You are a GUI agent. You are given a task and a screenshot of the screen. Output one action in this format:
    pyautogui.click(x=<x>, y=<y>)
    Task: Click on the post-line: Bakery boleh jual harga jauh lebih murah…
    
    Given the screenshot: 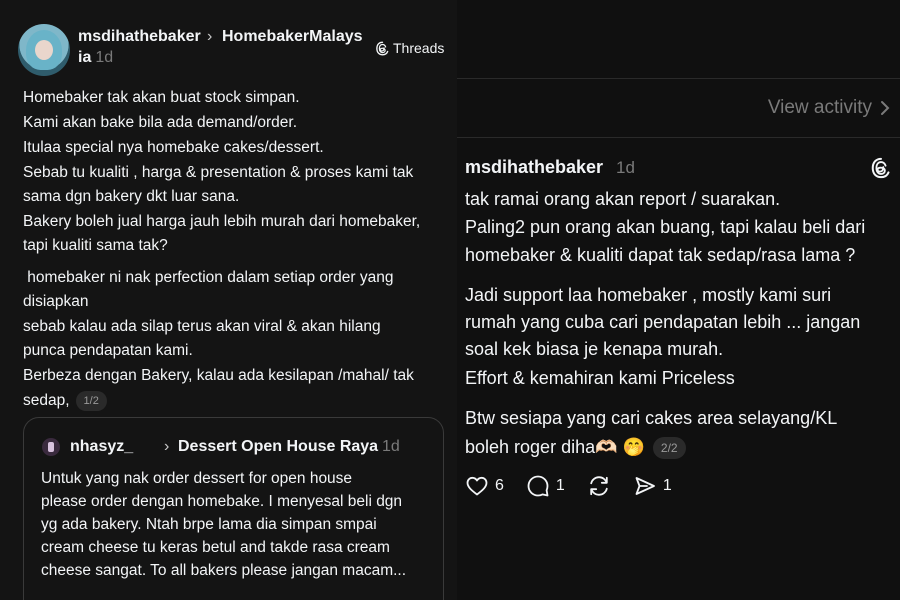 What is the action you would take?
    pyautogui.click(x=222, y=221)
    